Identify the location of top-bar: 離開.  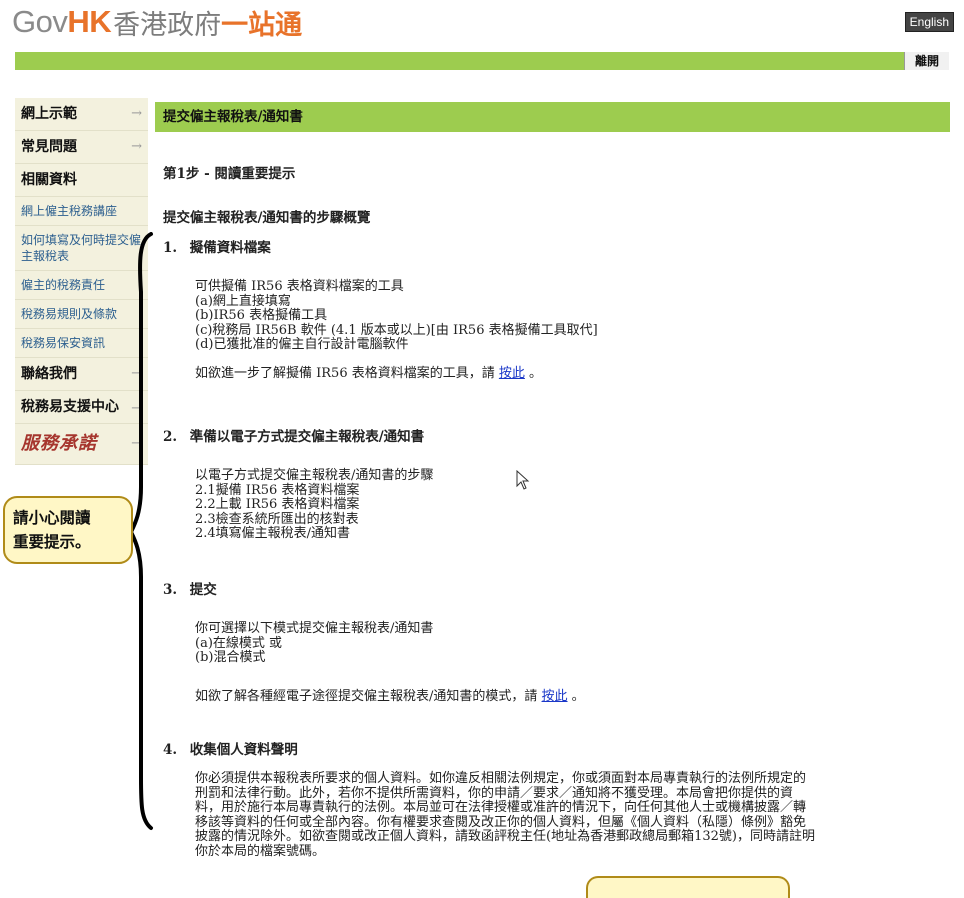
(482, 61).